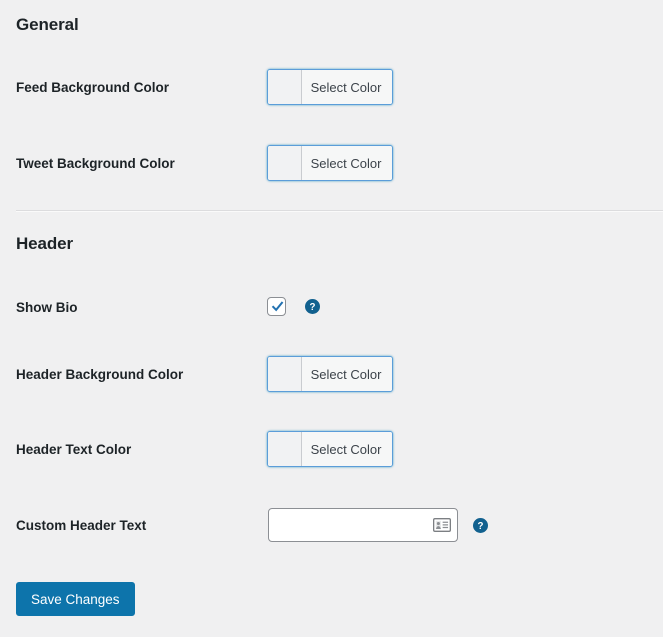  What do you see at coordinates (93, 87) in the screenshot?
I see `label-feed-background-color: Feed Background Color` at bounding box center [93, 87].